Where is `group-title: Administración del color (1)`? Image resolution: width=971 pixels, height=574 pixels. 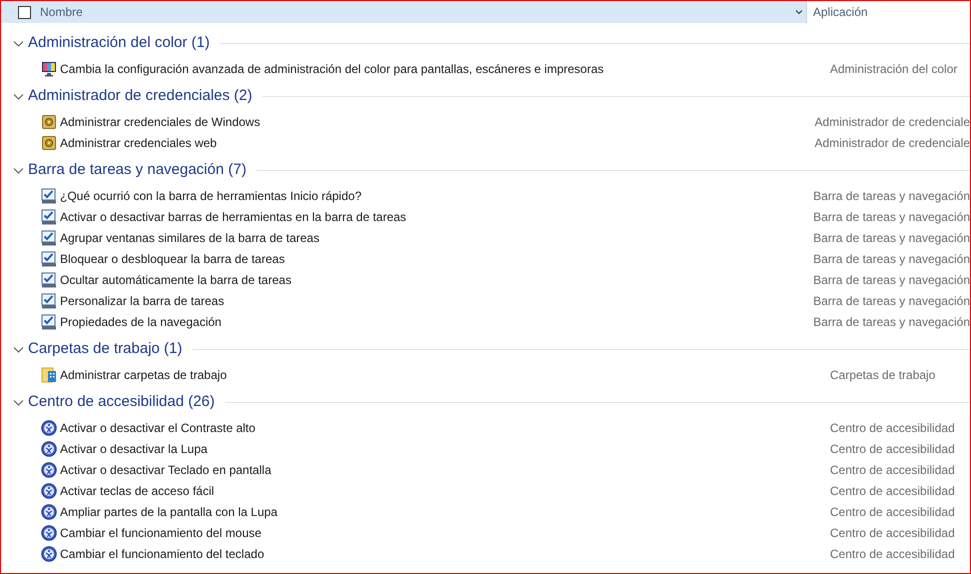
group-title: Administración del color (1) is located at coordinates (119, 43).